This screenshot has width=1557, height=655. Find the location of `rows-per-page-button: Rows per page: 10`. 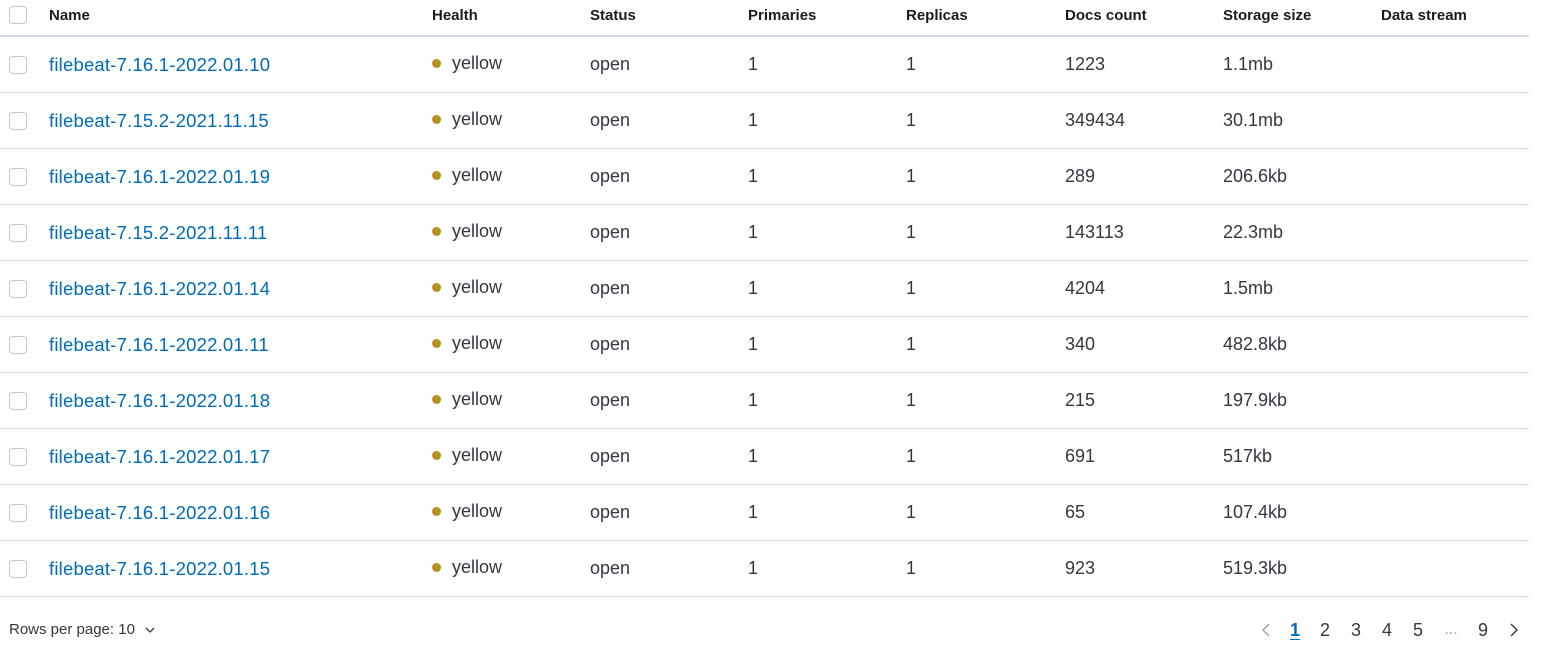

rows-per-page-button: Rows per page: 10 is located at coordinates (82, 629).